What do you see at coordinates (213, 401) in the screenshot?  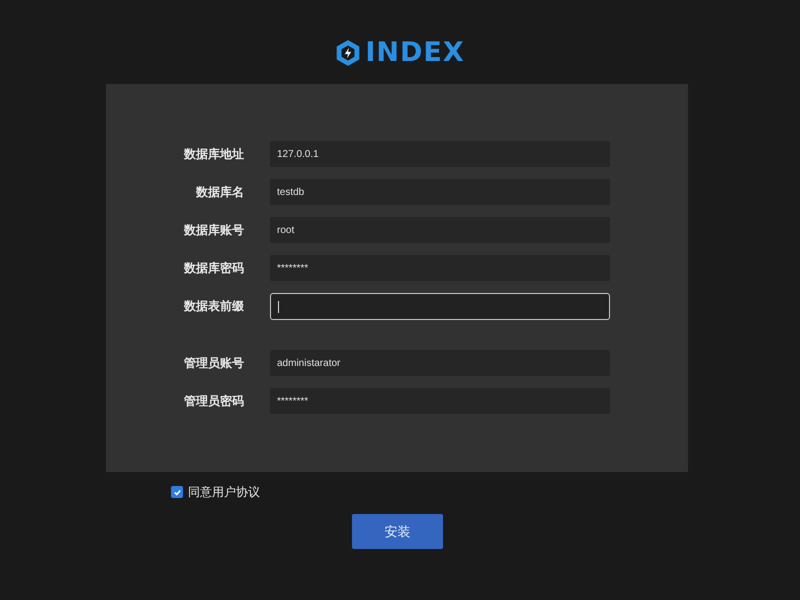 I see `field-label: 管理员密码` at bounding box center [213, 401].